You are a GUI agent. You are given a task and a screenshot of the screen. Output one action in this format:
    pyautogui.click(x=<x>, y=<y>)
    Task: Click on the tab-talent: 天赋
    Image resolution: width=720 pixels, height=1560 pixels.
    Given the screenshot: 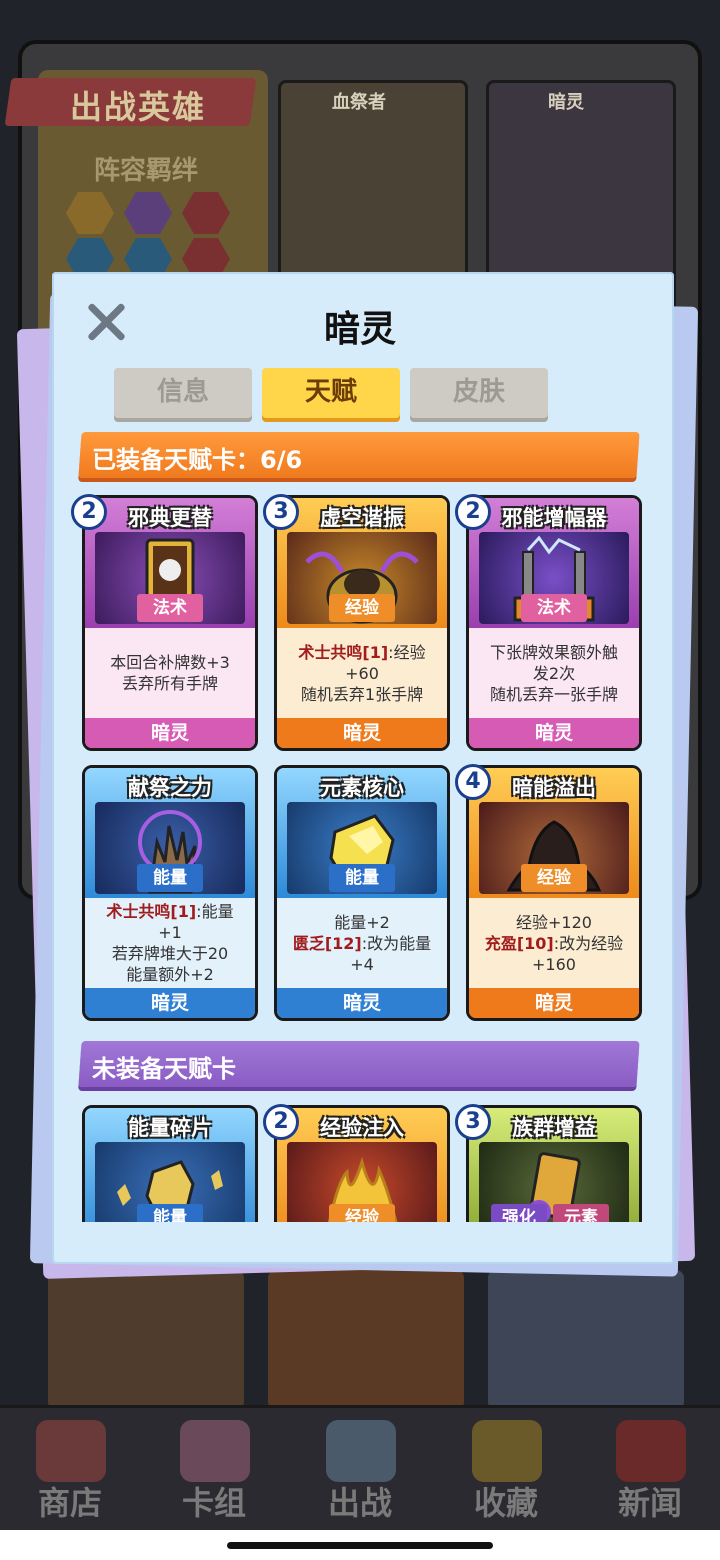 What is the action you would take?
    pyautogui.click(x=331, y=393)
    